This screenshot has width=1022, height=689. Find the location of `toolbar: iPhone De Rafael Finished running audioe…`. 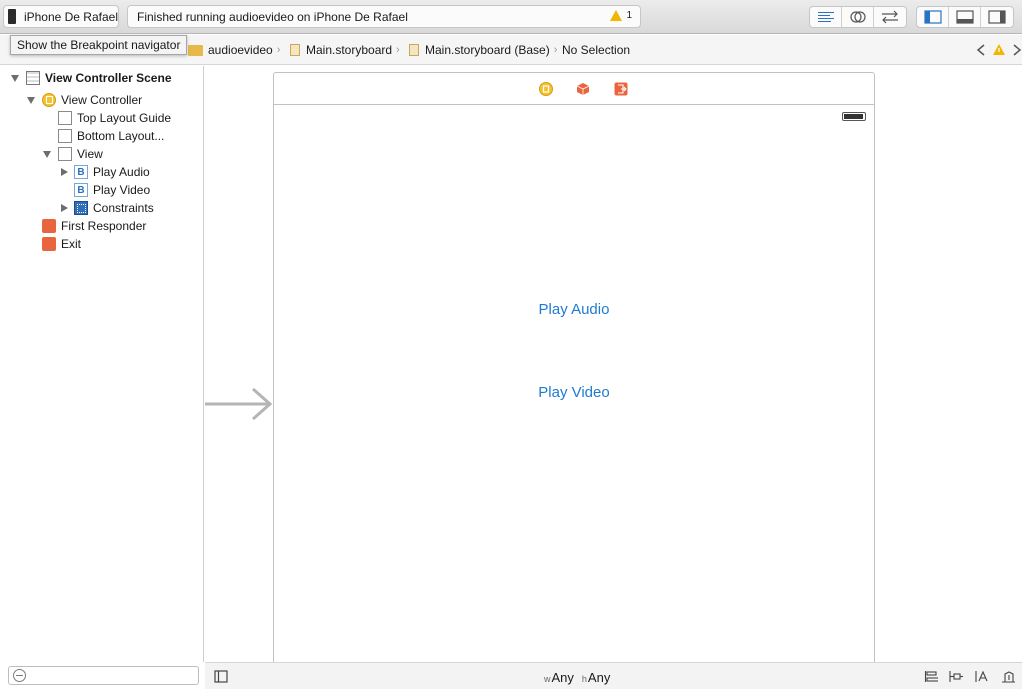

toolbar: iPhone De Rafael Finished running audioe… is located at coordinates (511, 17).